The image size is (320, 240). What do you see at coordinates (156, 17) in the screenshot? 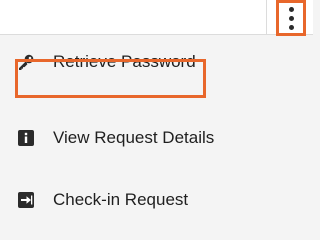
I see `top-bar` at bounding box center [156, 17].